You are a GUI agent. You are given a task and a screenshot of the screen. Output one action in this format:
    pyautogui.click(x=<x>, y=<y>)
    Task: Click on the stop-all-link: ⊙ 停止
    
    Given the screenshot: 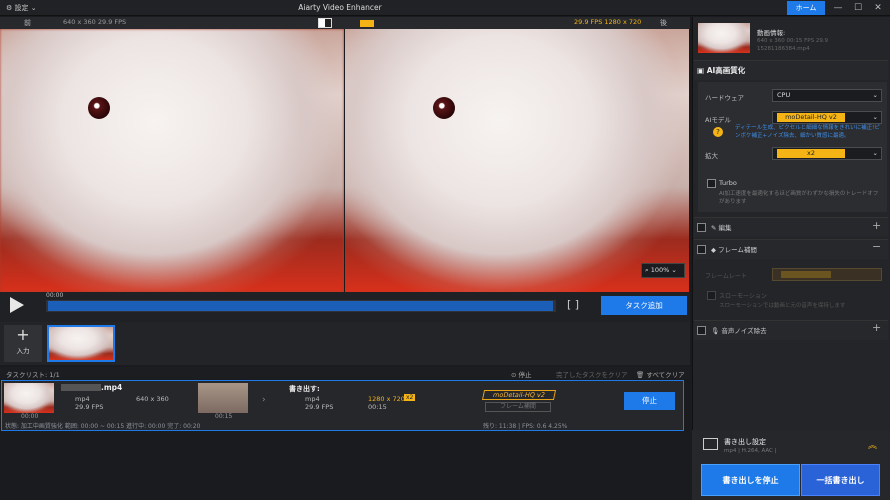 What is the action you would take?
    pyautogui.click(x=521, y=374)
    